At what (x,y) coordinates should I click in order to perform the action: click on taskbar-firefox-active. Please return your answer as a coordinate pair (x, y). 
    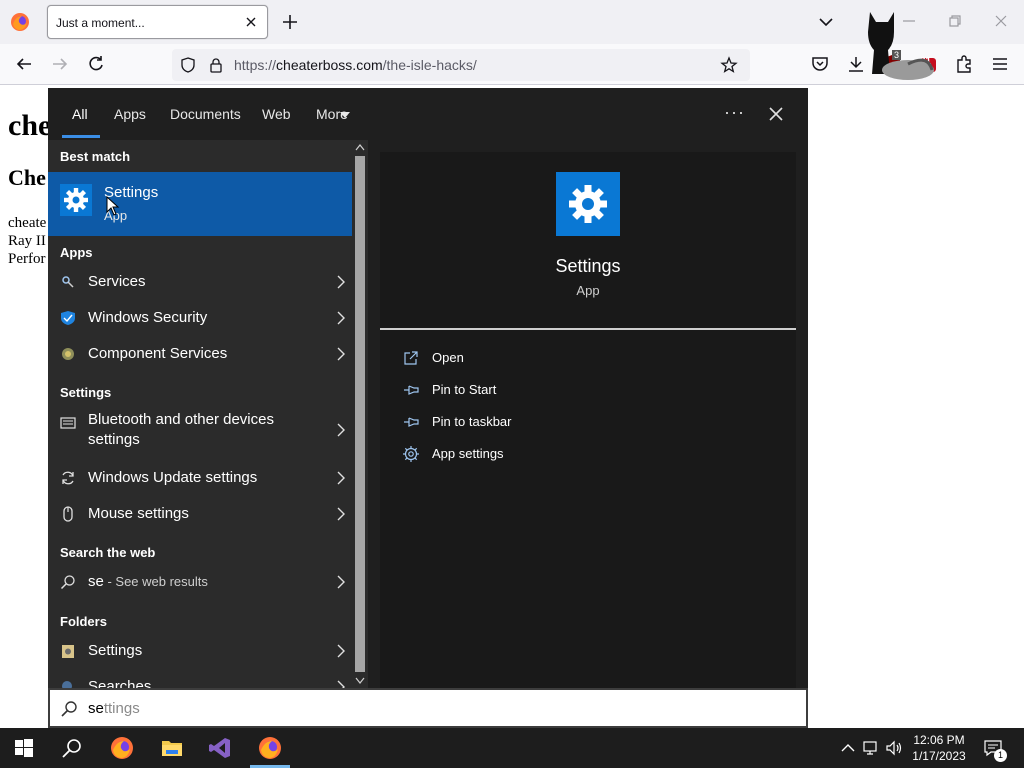
    Looking at the image, I should click on (270, 748).